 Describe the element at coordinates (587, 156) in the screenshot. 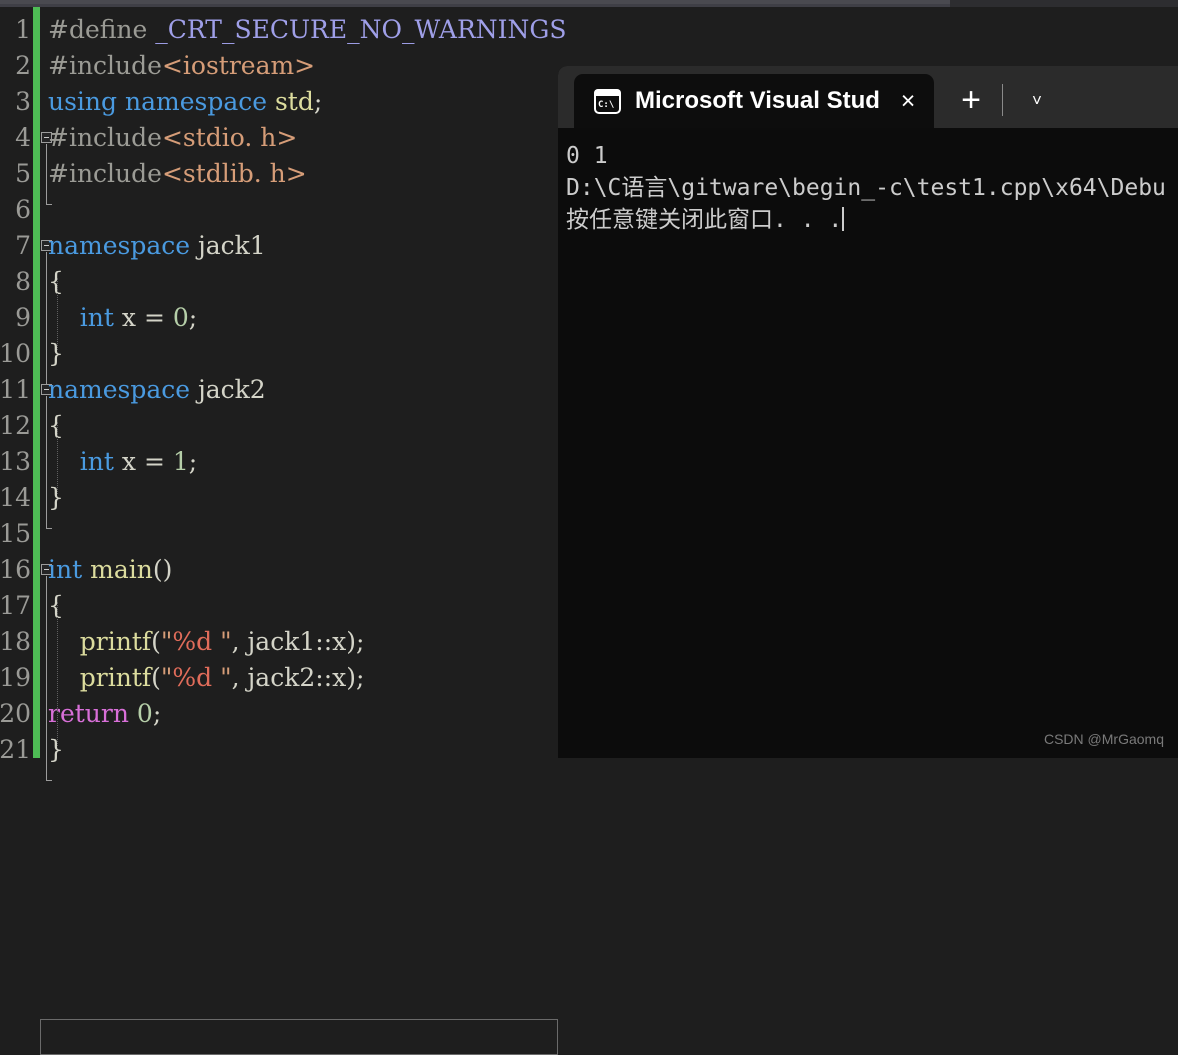

I see `console-output-line: 0 1` at that location.